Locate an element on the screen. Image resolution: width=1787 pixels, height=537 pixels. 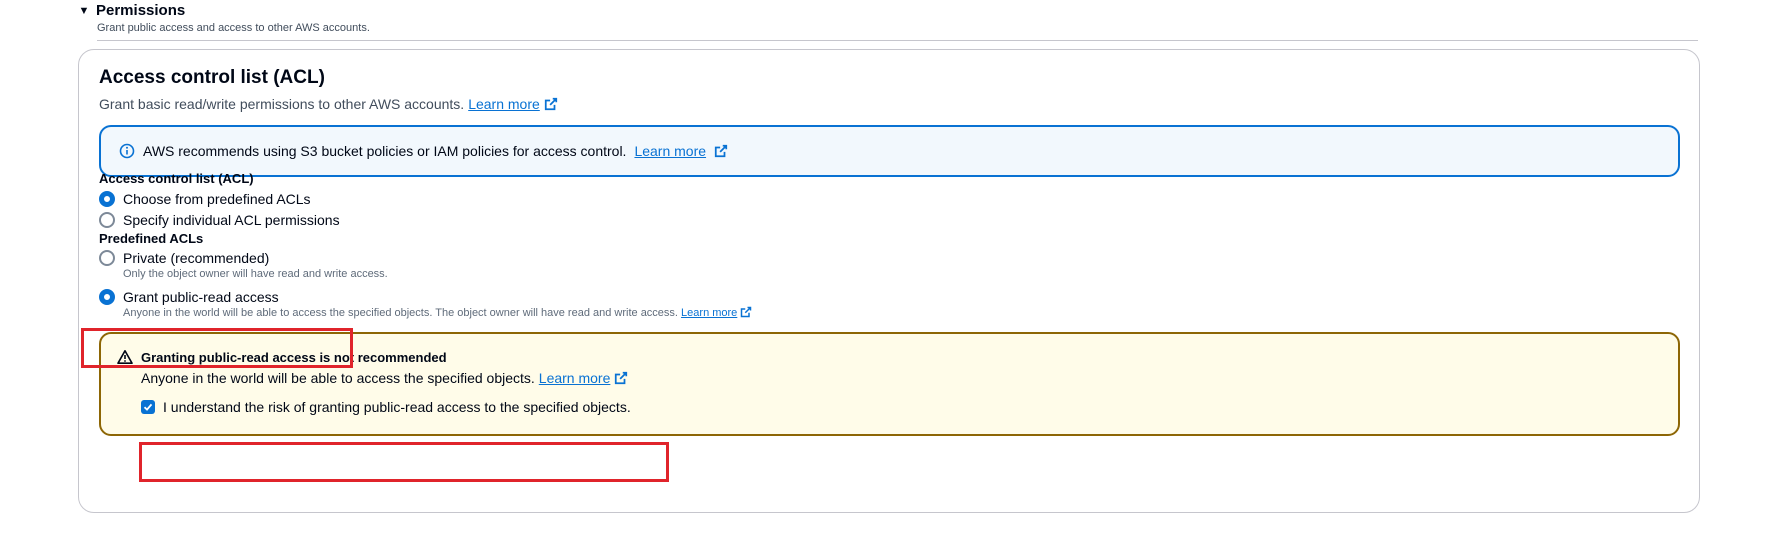
acl-learn-more-link: Learn more is located at coordinates (504, 104).